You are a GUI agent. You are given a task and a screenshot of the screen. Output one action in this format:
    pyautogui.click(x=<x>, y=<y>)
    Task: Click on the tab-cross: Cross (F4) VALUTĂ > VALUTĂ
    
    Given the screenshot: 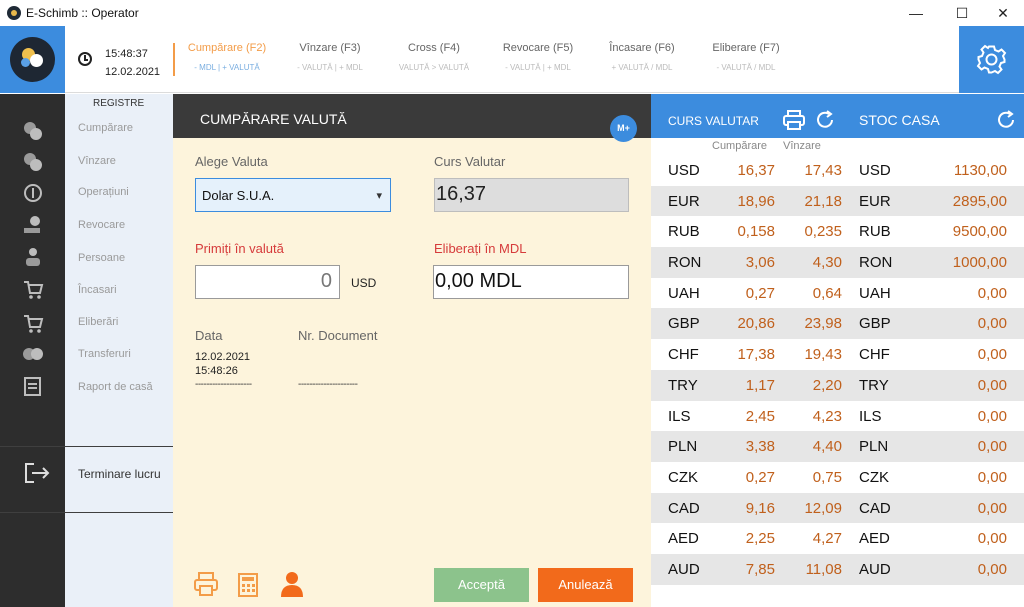 What is the action you would take?
    pyautogui.click(x=434, y=57)
    